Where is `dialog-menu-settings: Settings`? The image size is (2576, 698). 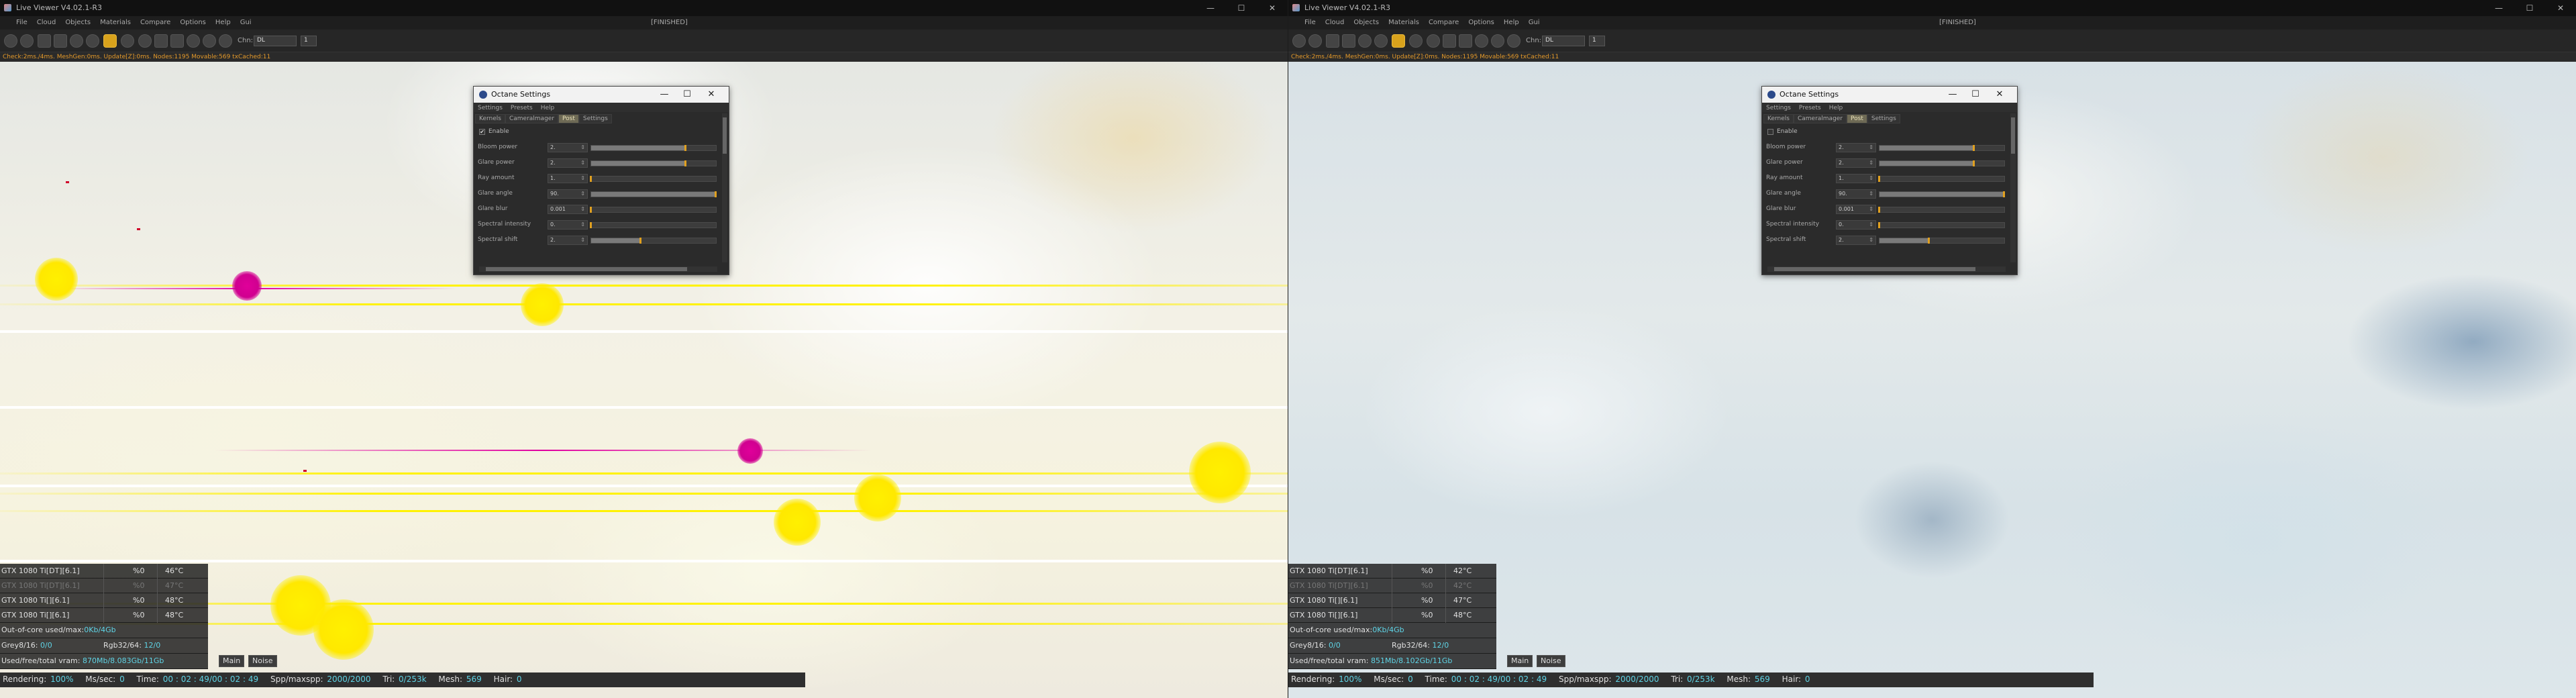
dialog-menu-settings: Settings is located at coordinates (1778, 108).